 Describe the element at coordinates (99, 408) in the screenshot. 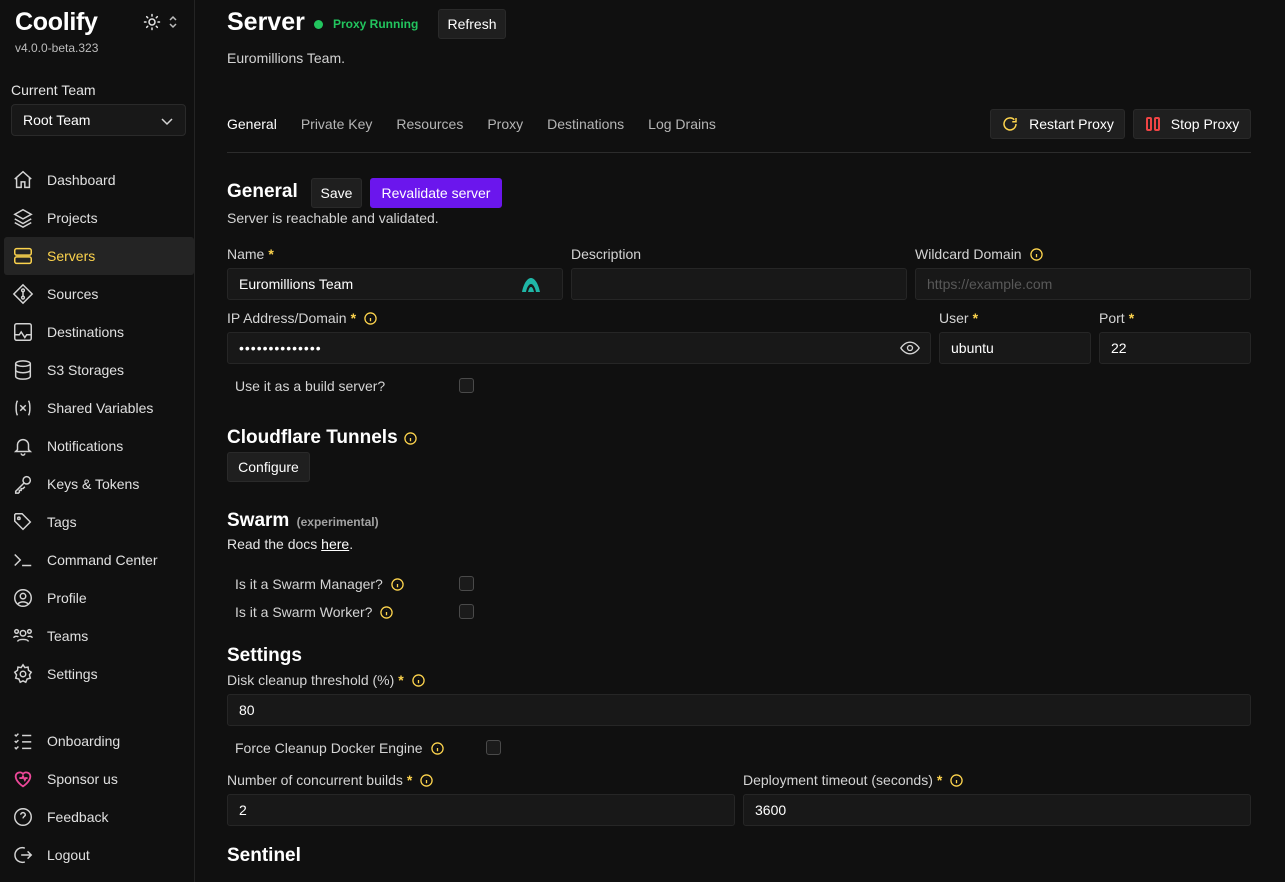

I see `sidebar-item-shared-variables: Shared Variables` at that location.